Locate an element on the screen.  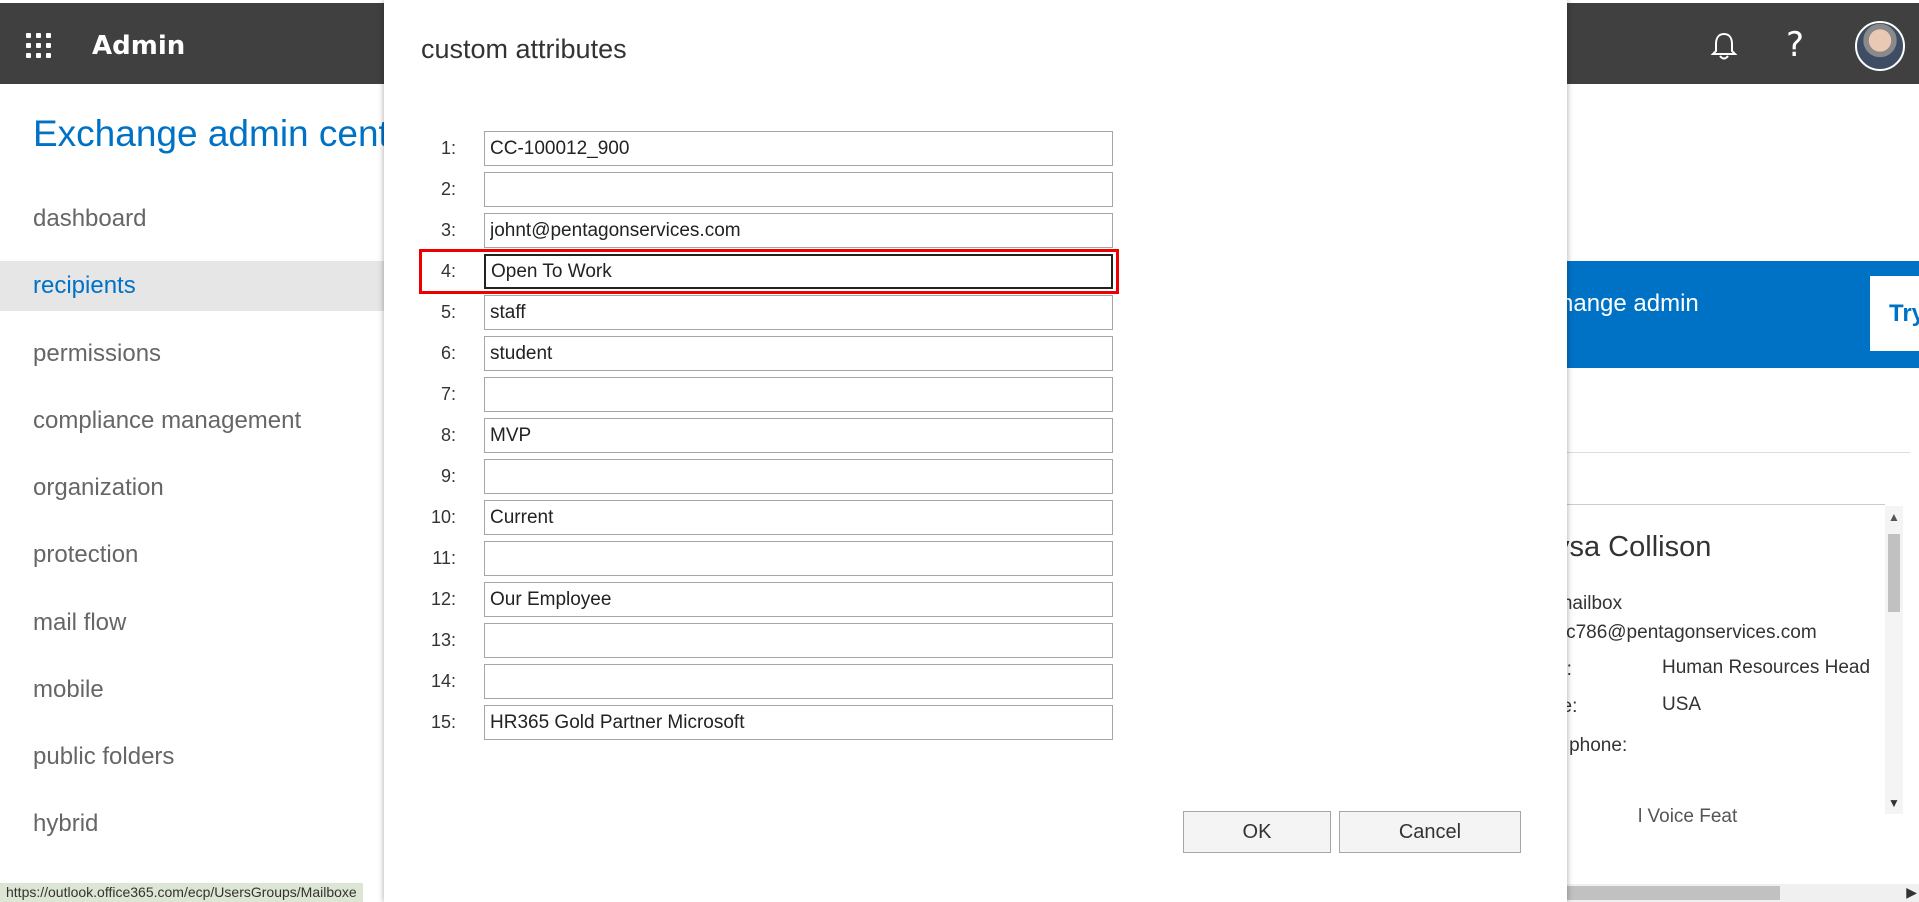
scroll-down-icon: ▼ is located at coordinates (1894, 803).